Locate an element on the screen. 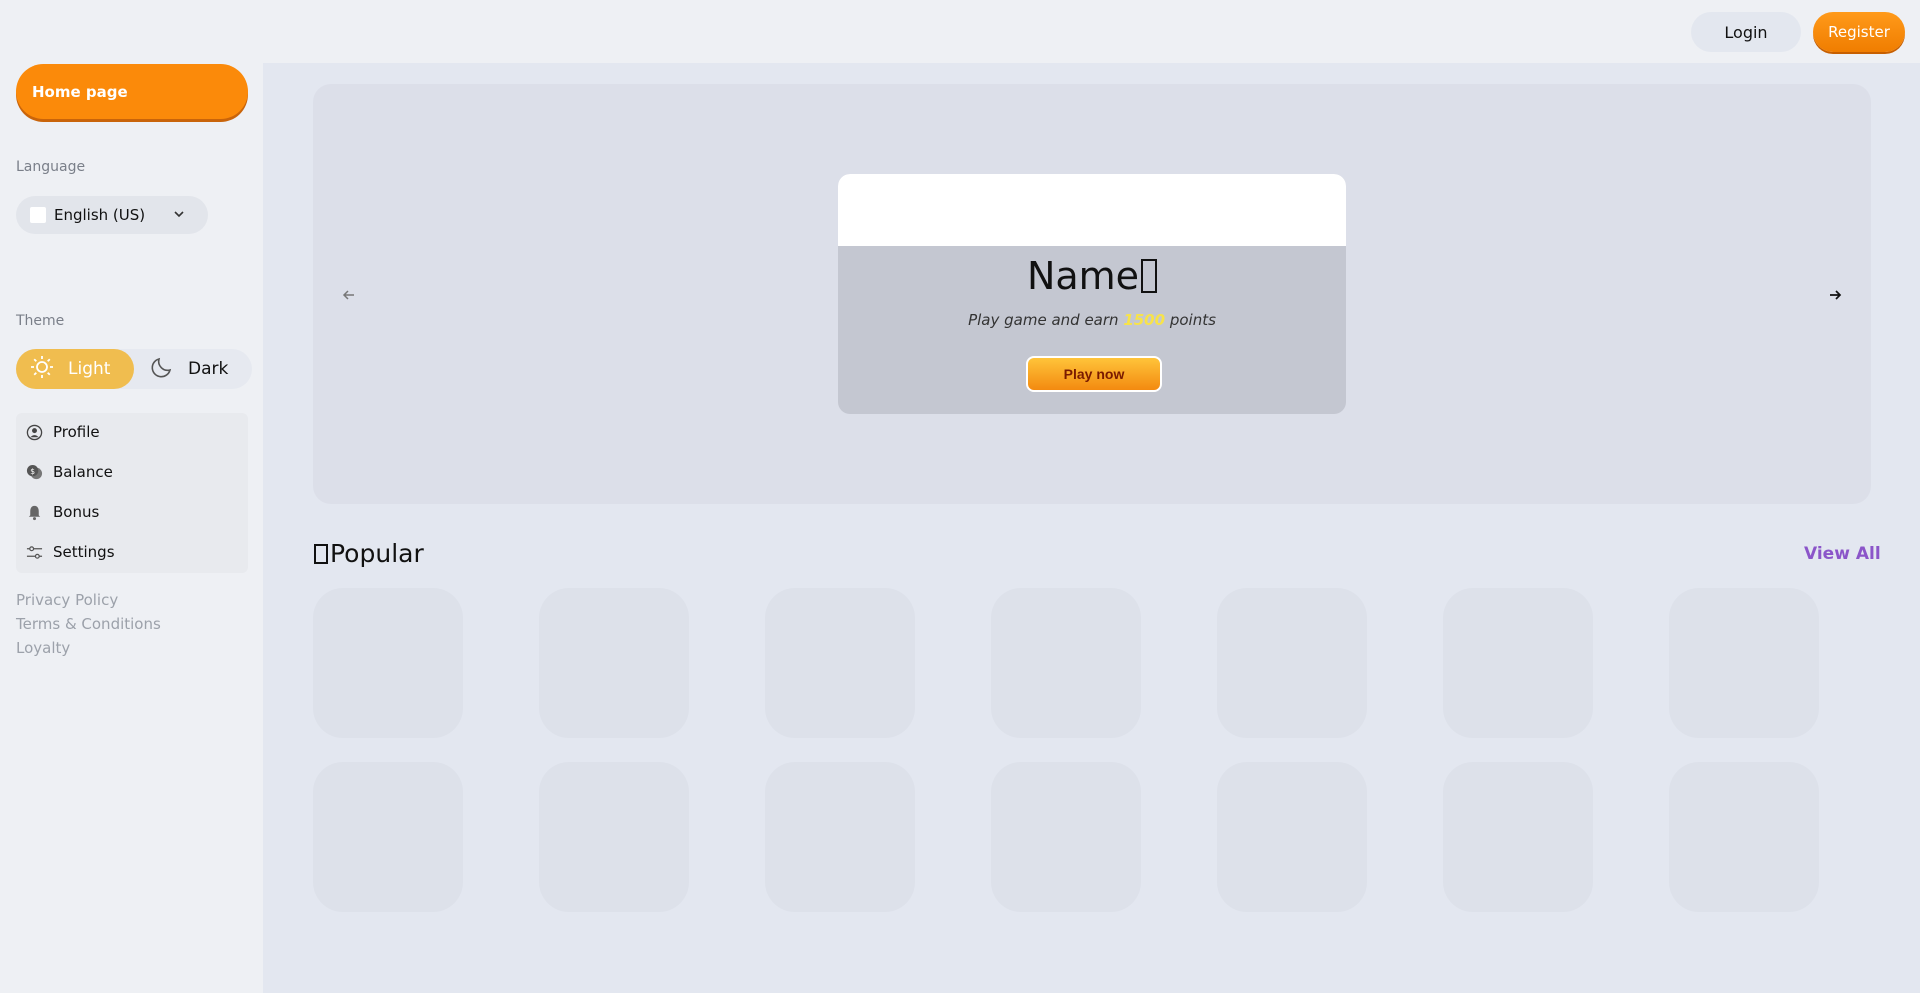  user-circle-icon is located at coordinates (34, 432).